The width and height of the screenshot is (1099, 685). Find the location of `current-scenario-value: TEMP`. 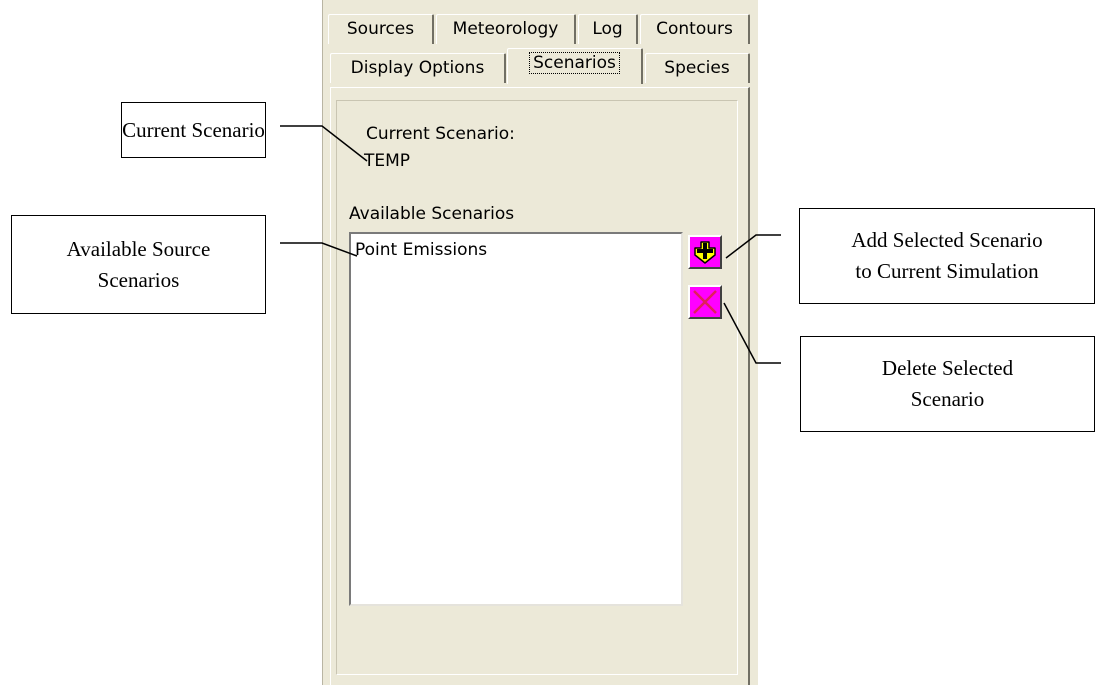

current-scenario-value: TEMP is located at coordinates (387, 161).